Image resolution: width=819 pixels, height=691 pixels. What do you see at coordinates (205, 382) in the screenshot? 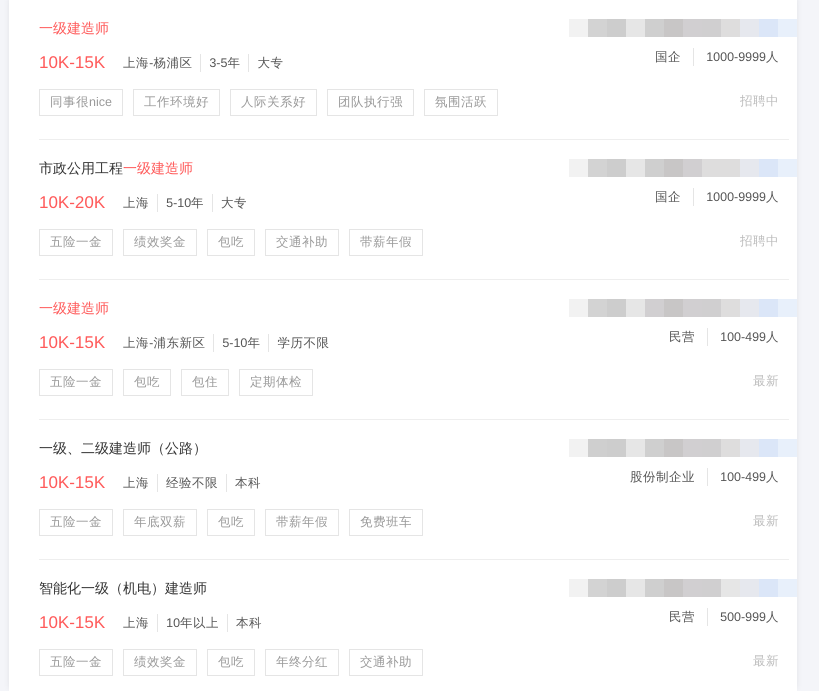
I see `benefit-tag: 包住` at bounding box center [205, 382].